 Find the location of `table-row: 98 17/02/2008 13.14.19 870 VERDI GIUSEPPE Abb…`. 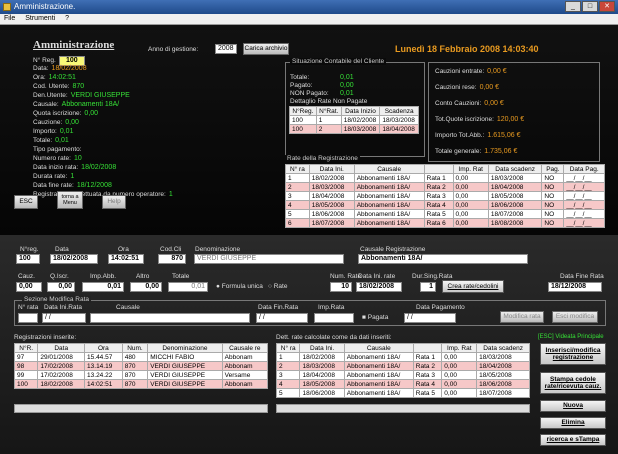

table-row: 98 17/02/2008 13.14.19 870 VERDI GIUSEPPE Abb… is located at coordinates (141, 366).